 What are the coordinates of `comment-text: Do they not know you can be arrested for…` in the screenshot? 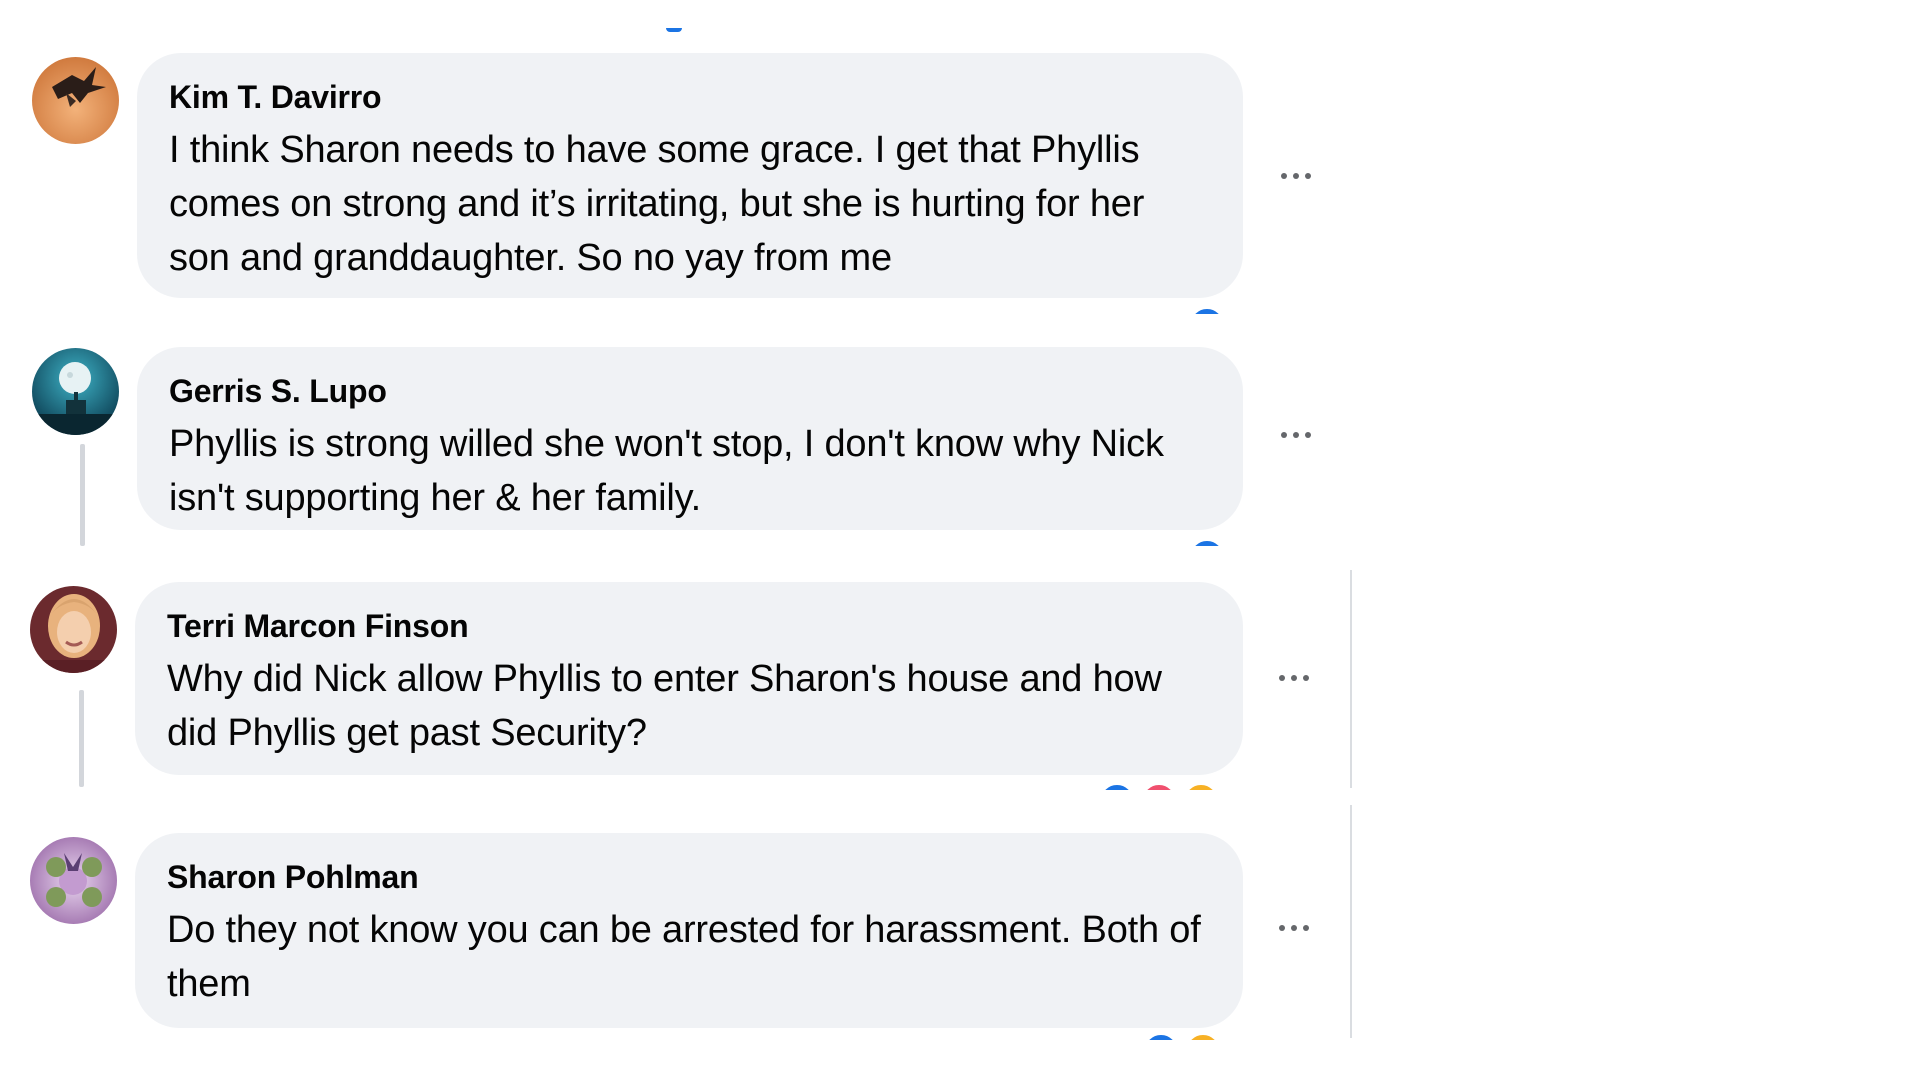 It's located at (684, 957).